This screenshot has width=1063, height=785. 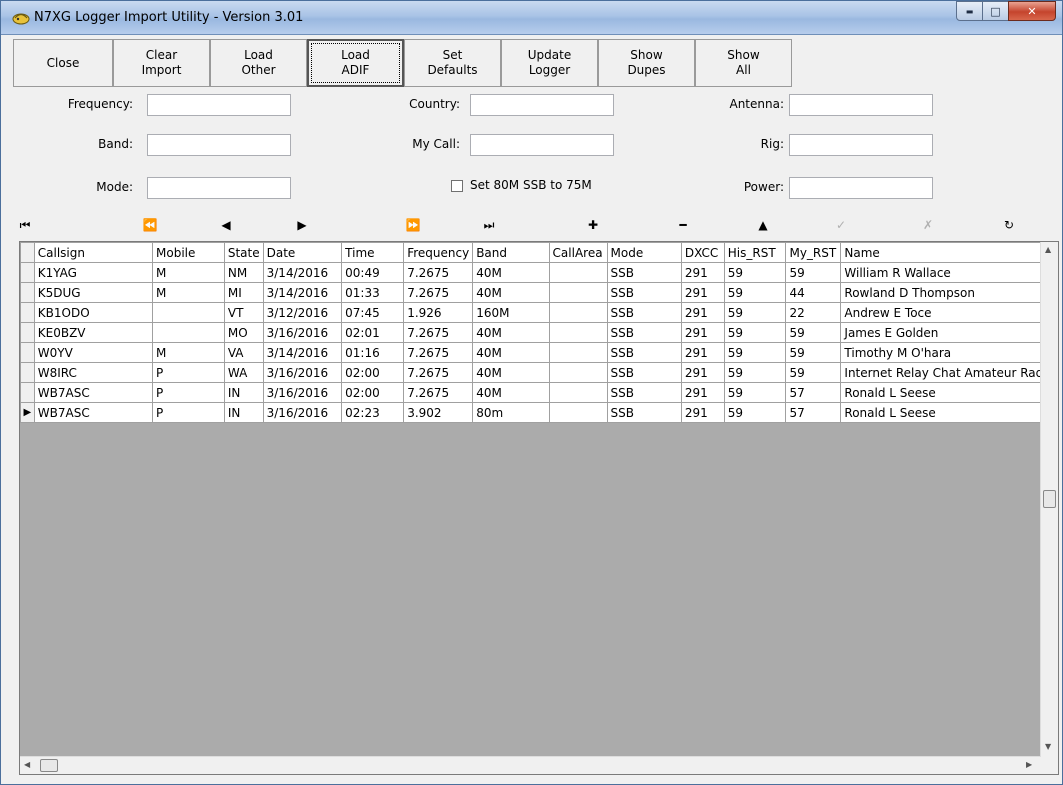 What do you see at coordinates (549, 63) in the screenshot?
I see `update-logger-button: Update Logger` at bounding box center [549, 63].